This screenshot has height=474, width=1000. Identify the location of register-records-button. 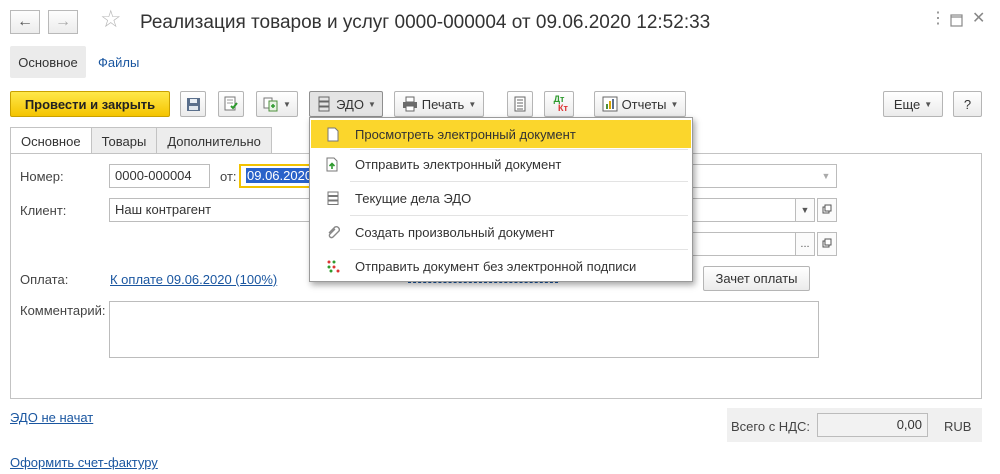
(520, 104).